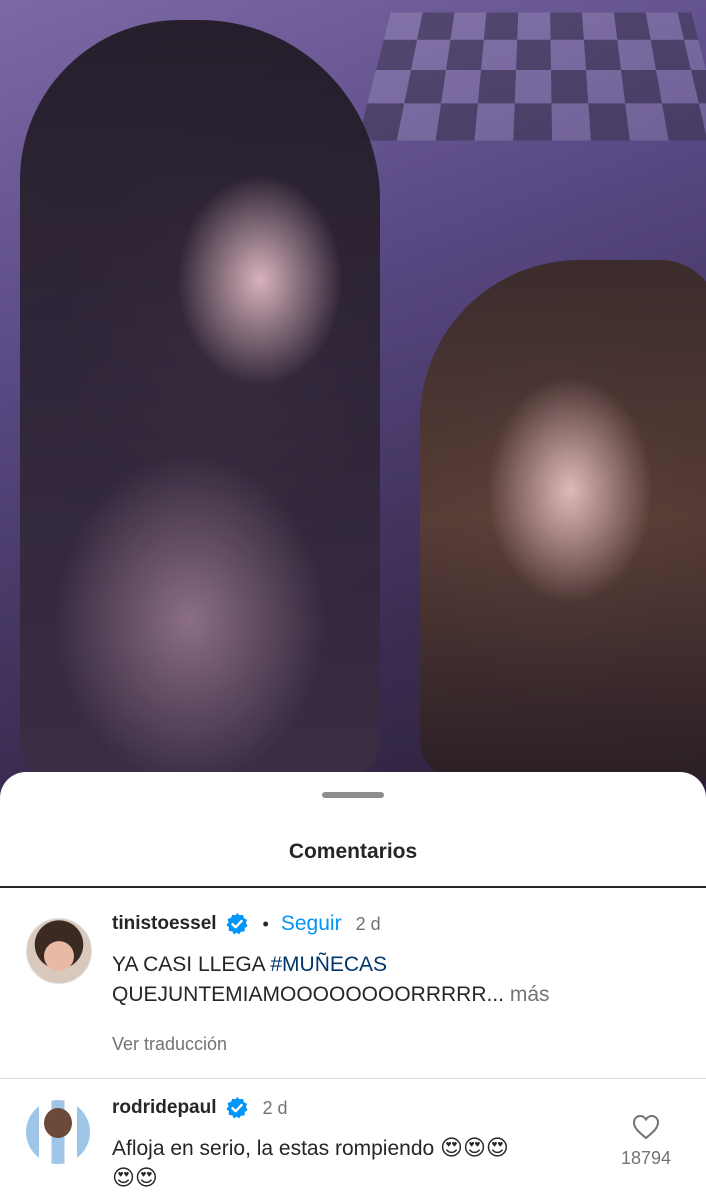 This screenshot has height=1200, width=706. What do you see at coordinates (169, 1044) in the screenshot?
I see `translate-link: Ver traducción` at bounding box center [169, 1044].